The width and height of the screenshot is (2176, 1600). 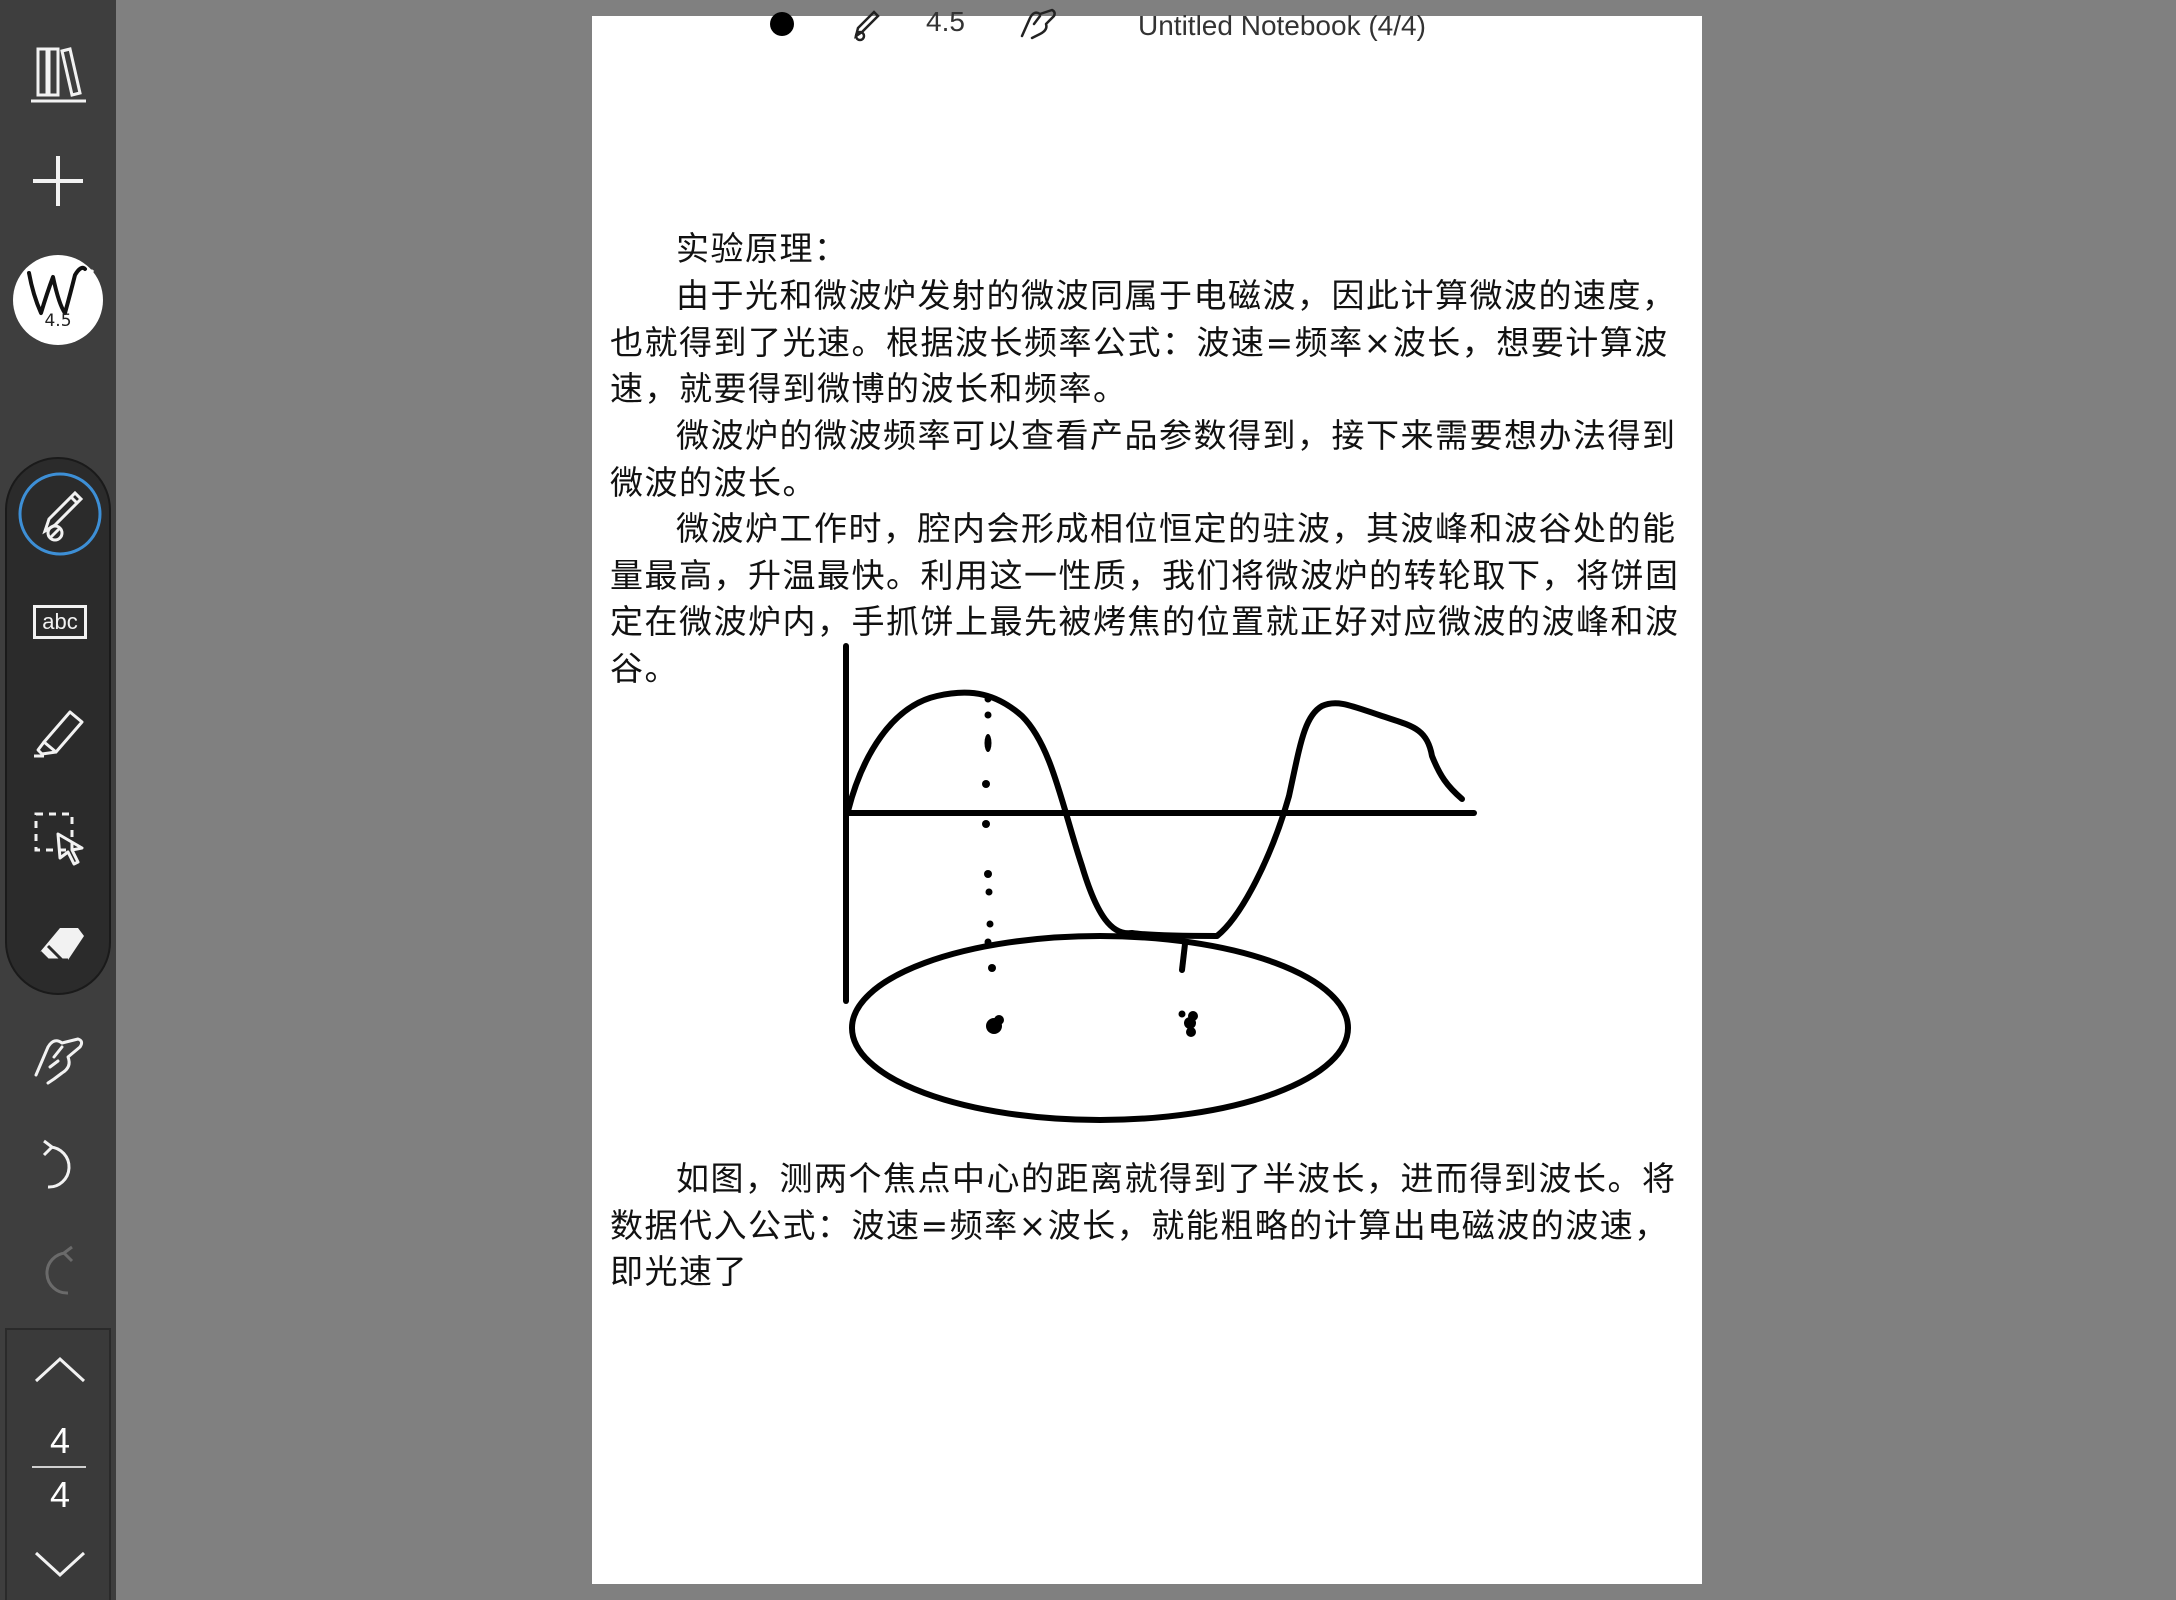 I want to click on undo-button, so click(x=58, y=1167).